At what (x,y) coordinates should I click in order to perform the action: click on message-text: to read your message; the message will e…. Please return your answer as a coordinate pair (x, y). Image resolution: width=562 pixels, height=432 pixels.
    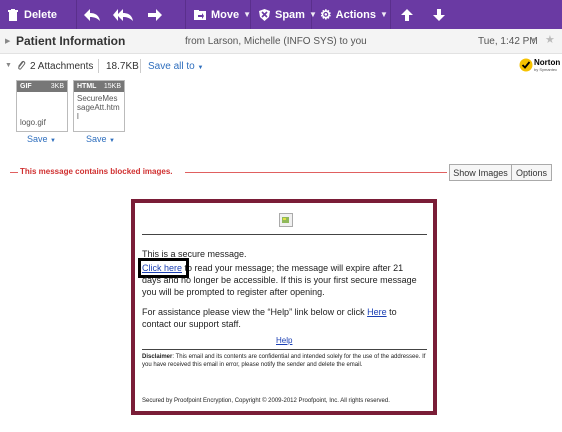
    Looking at the image, I should click on (293, 268).